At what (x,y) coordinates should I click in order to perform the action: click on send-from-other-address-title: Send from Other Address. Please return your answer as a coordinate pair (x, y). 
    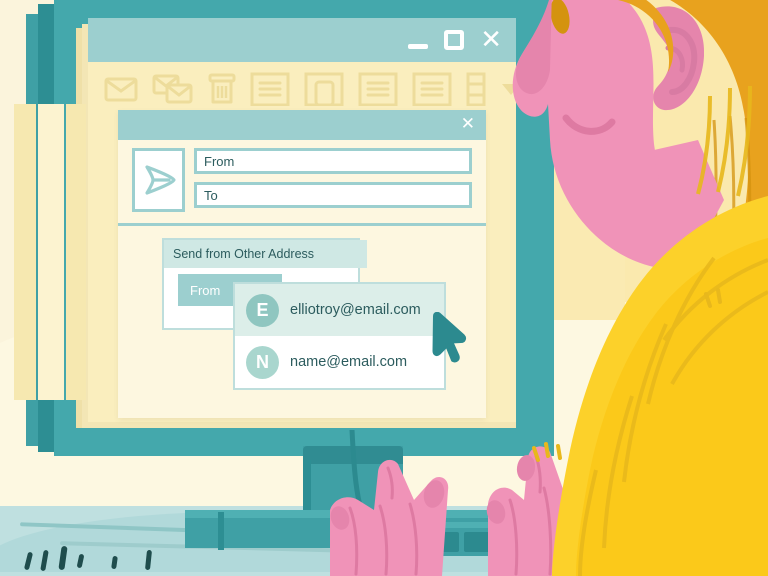
    Looking at the image, I should click on (244, 254).